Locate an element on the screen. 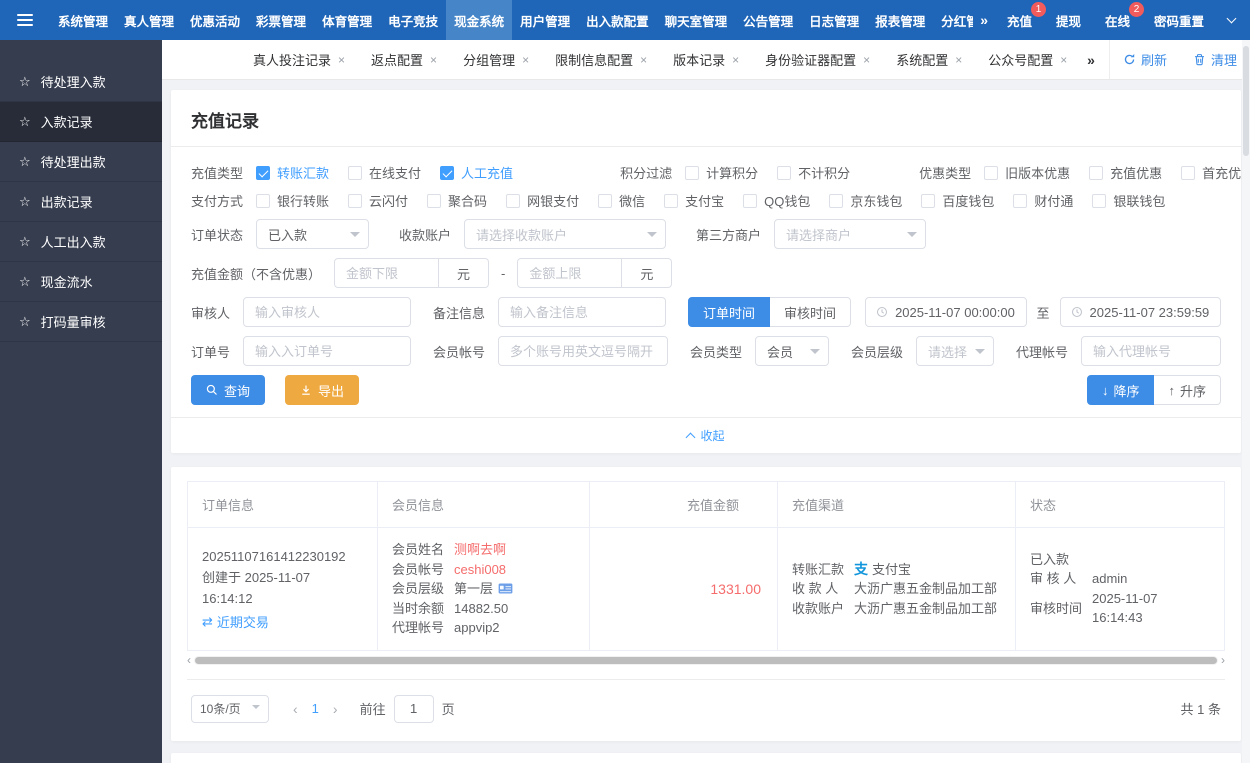  quick-recharge: 充值 1 is located at coordinates (1021, 20).